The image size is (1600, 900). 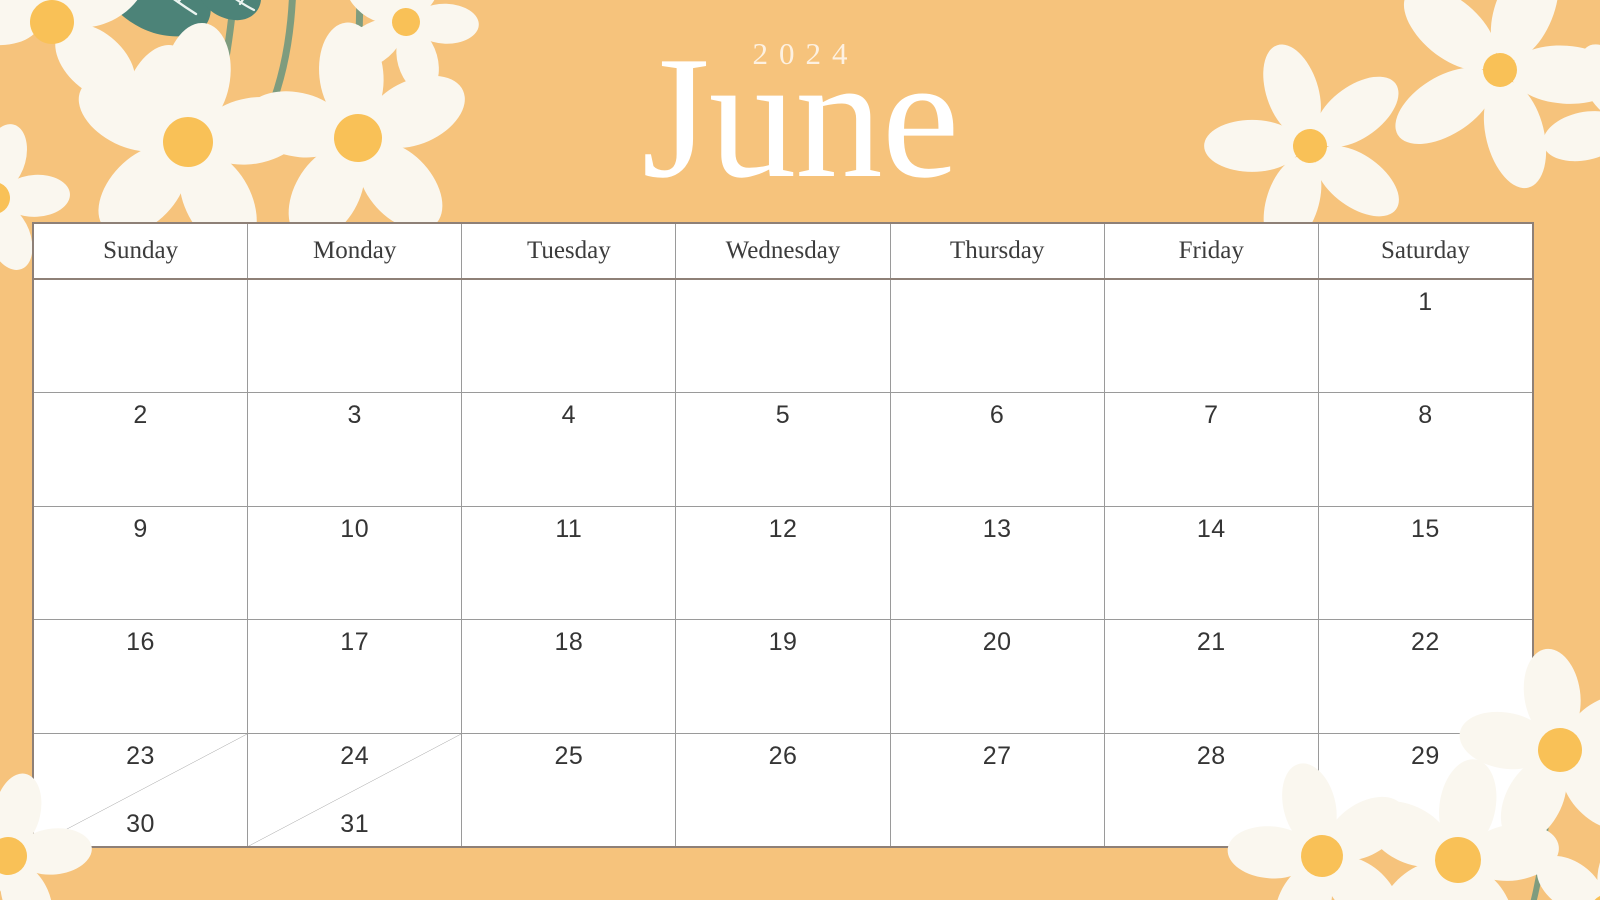 I want to click on day-number: 2, so click(x=140, y=415).